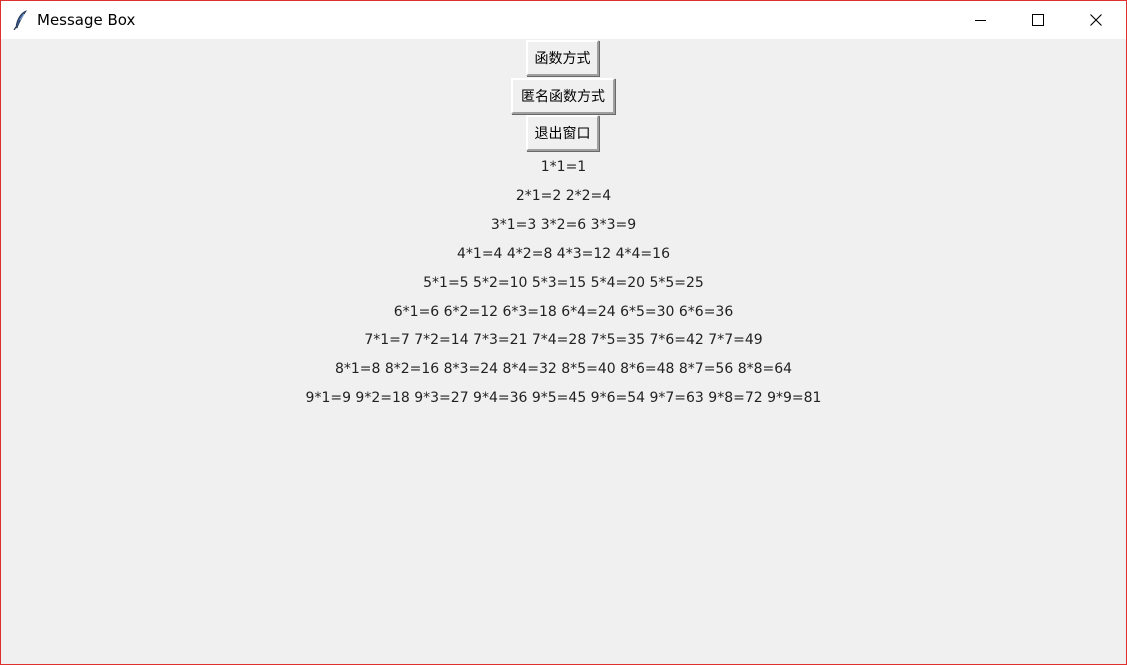 The width and height of the screenshot is (1127, 665). Describe the element at coordinates (21, 20) in the screenshot. I see `feather-icon` at that location.